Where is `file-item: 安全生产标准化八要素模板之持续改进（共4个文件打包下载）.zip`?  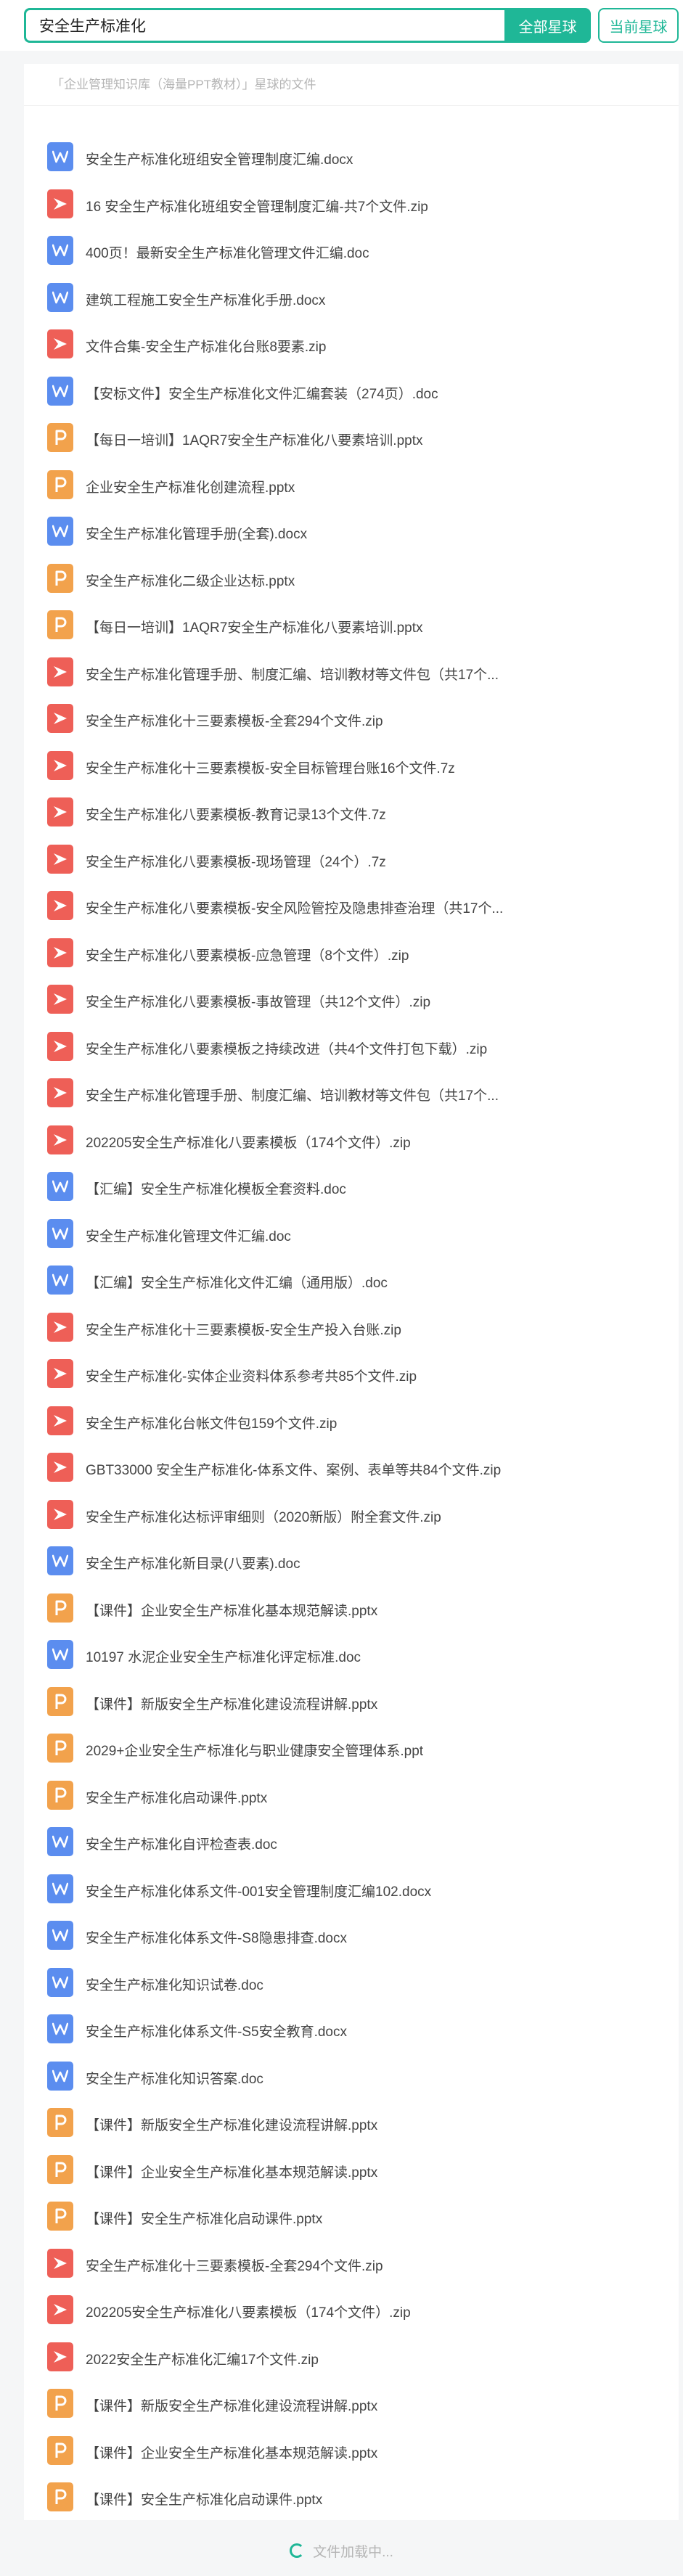 file-item: 安全生产标准化八要素模板之持续改进（共4个文件打包下载）.zip is located at coordinates (351, 1046).